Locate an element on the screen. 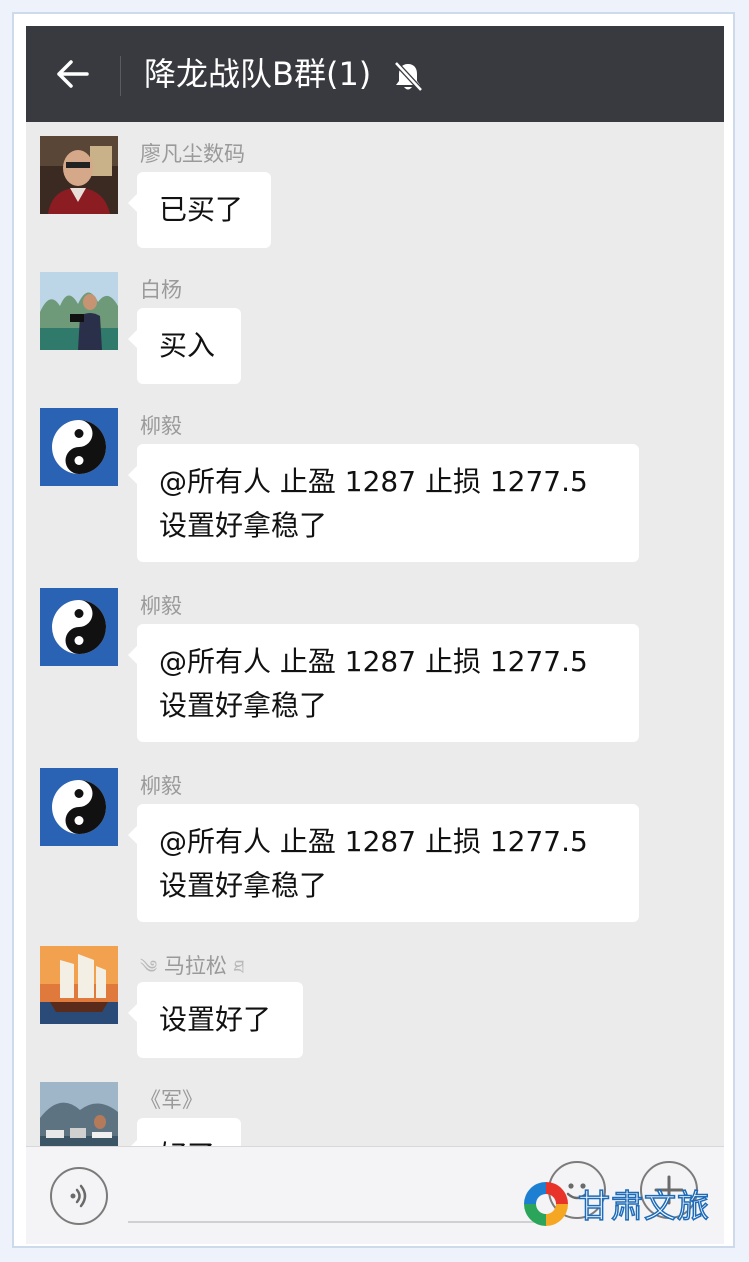 This screenshot has width=749, height=1262. watermark: 甘肃文旅 is located at coordinates (615, 1204).